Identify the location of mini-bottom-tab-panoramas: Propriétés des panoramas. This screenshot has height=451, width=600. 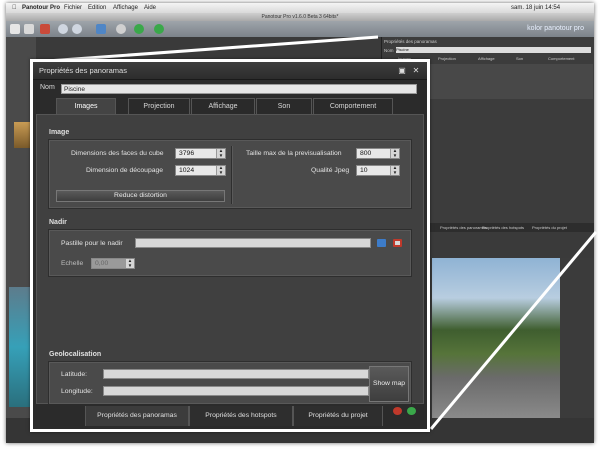
(463, 227).